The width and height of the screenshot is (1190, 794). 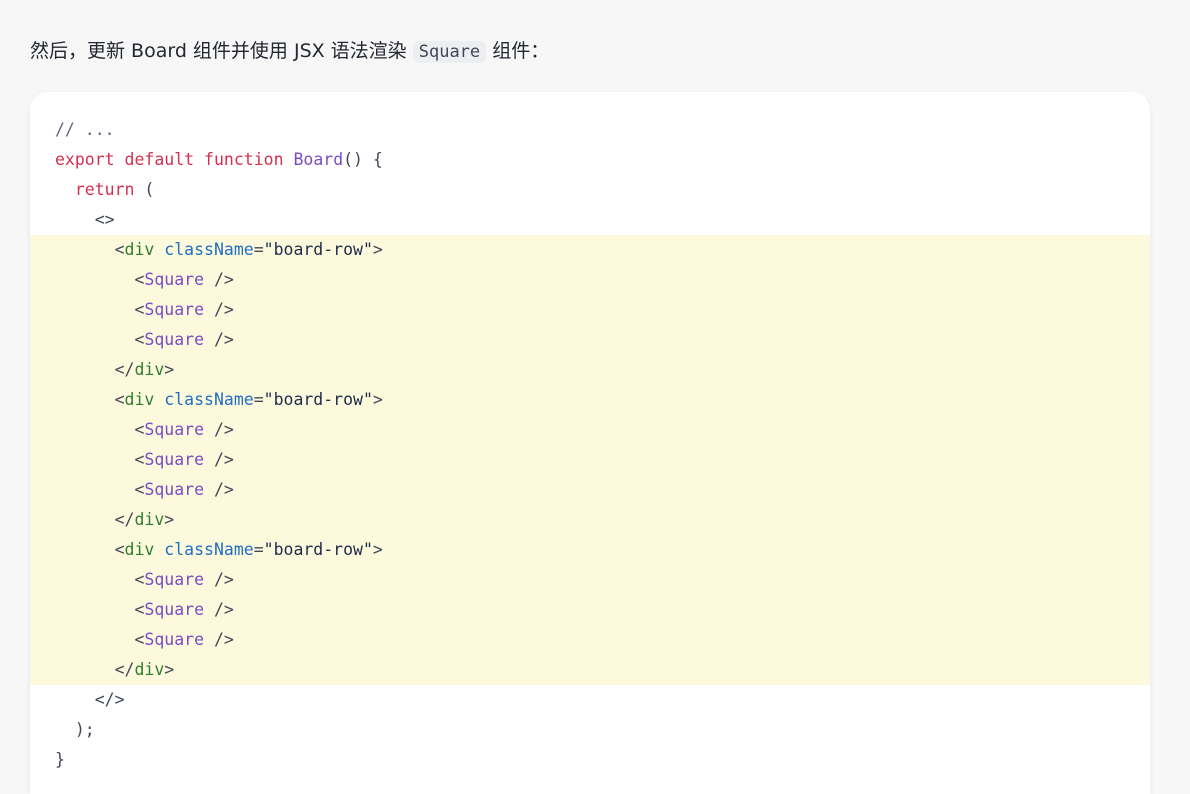 What do you see at coordinates (590, 700) in the screenshot?
I see `code-line: </>` at bounding box center [590, 700].